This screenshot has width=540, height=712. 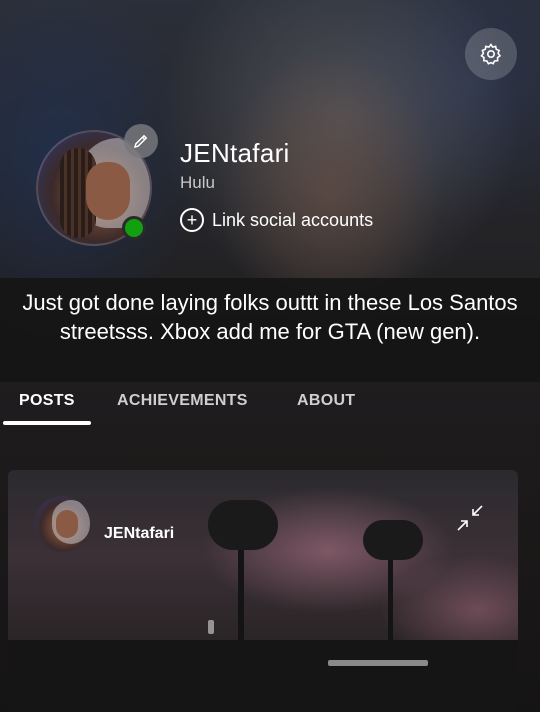 What do you see at coordinates (97, 185) in the screenshot?
I see `profile-avatar-container` at bounding box center [97, 185].